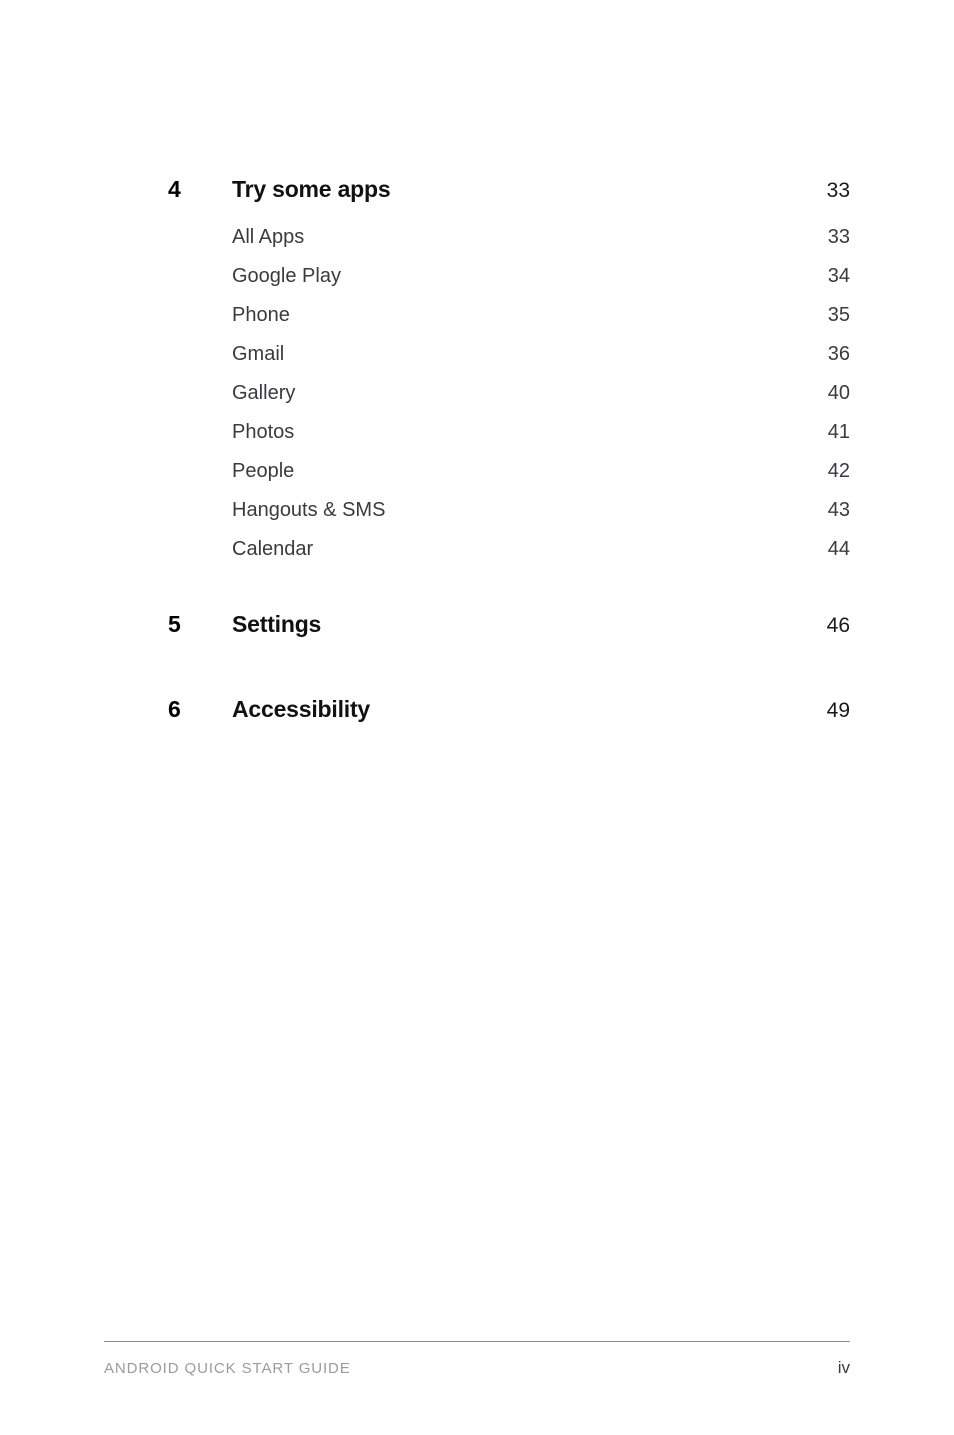 The height and width of the screenshot is (1435, 954). What do you see at coordinates (509, 323) in the screenshot?
I see `toc-entry-phone: Phone 35` at bounding box center [509, 323].